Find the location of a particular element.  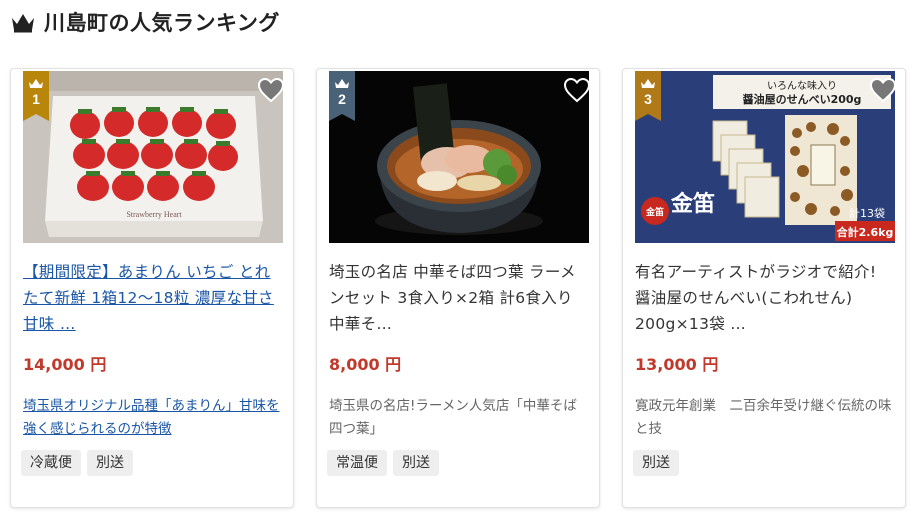

tag-list: 別送 is located at coordinates (656, 463).